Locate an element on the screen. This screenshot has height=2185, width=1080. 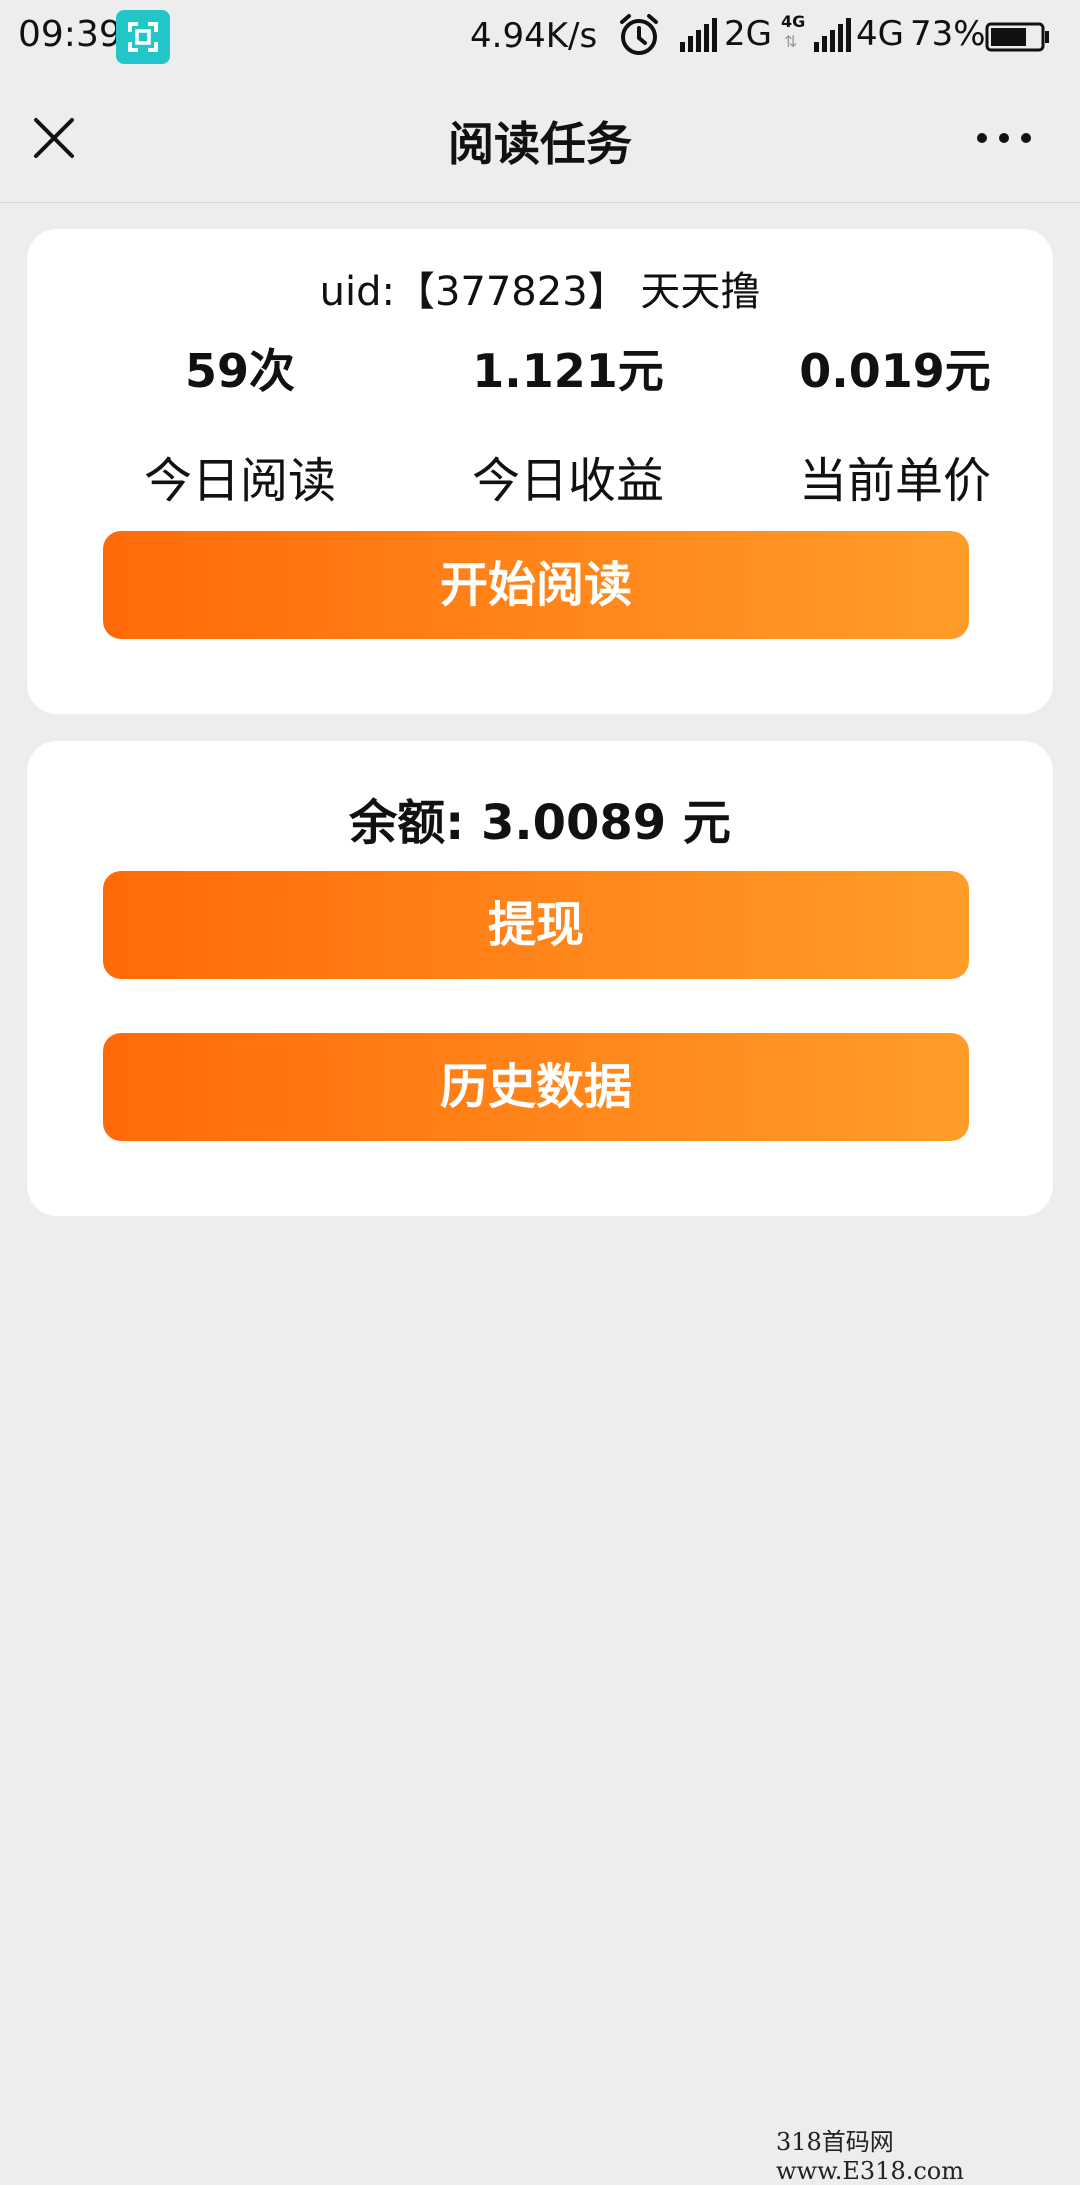
battery-icon is located at coordinates (1018, 39).